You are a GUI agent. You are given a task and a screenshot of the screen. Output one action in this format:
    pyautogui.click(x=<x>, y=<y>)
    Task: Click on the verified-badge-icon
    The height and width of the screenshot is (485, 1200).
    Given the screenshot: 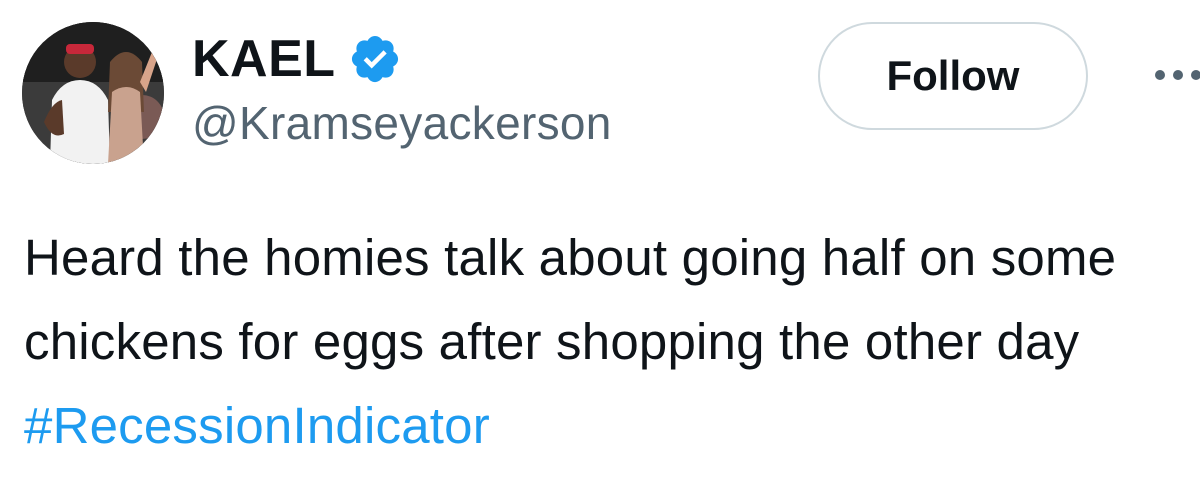 What is the action you would take?
    pyautogui.click(x=375, y=59)
    